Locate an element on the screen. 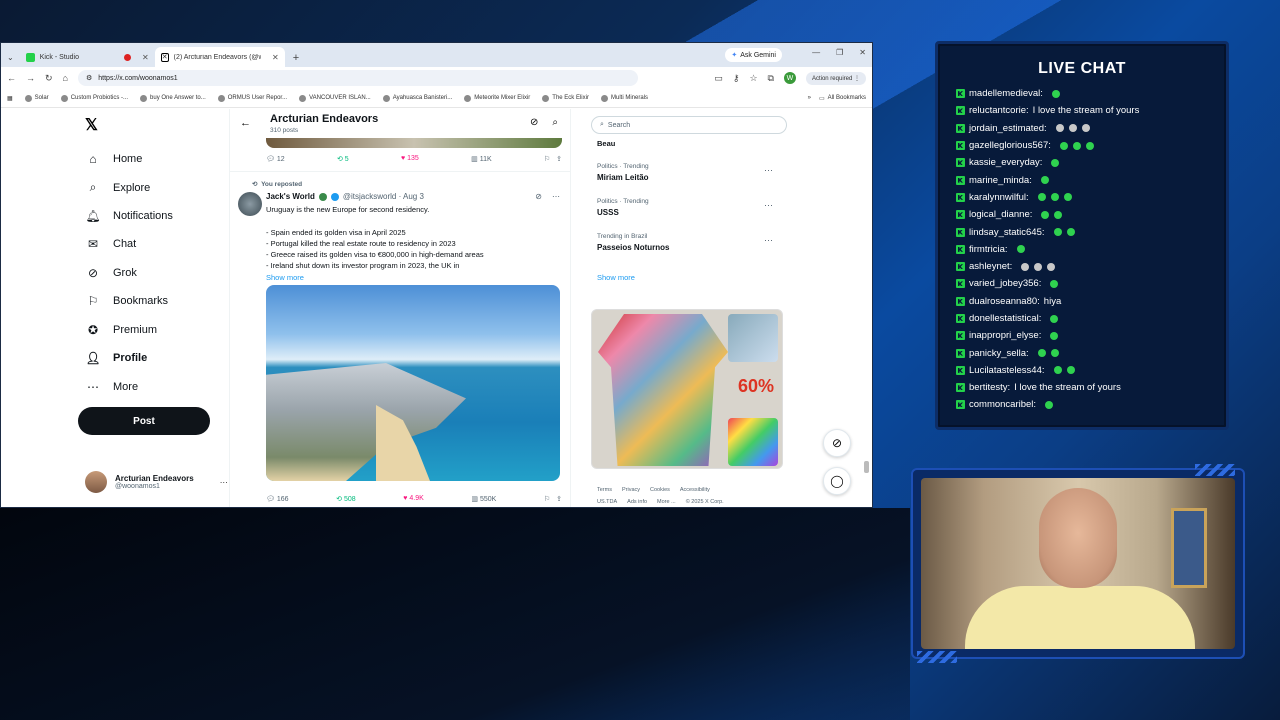  avatar is located at coordinates (250, 204).